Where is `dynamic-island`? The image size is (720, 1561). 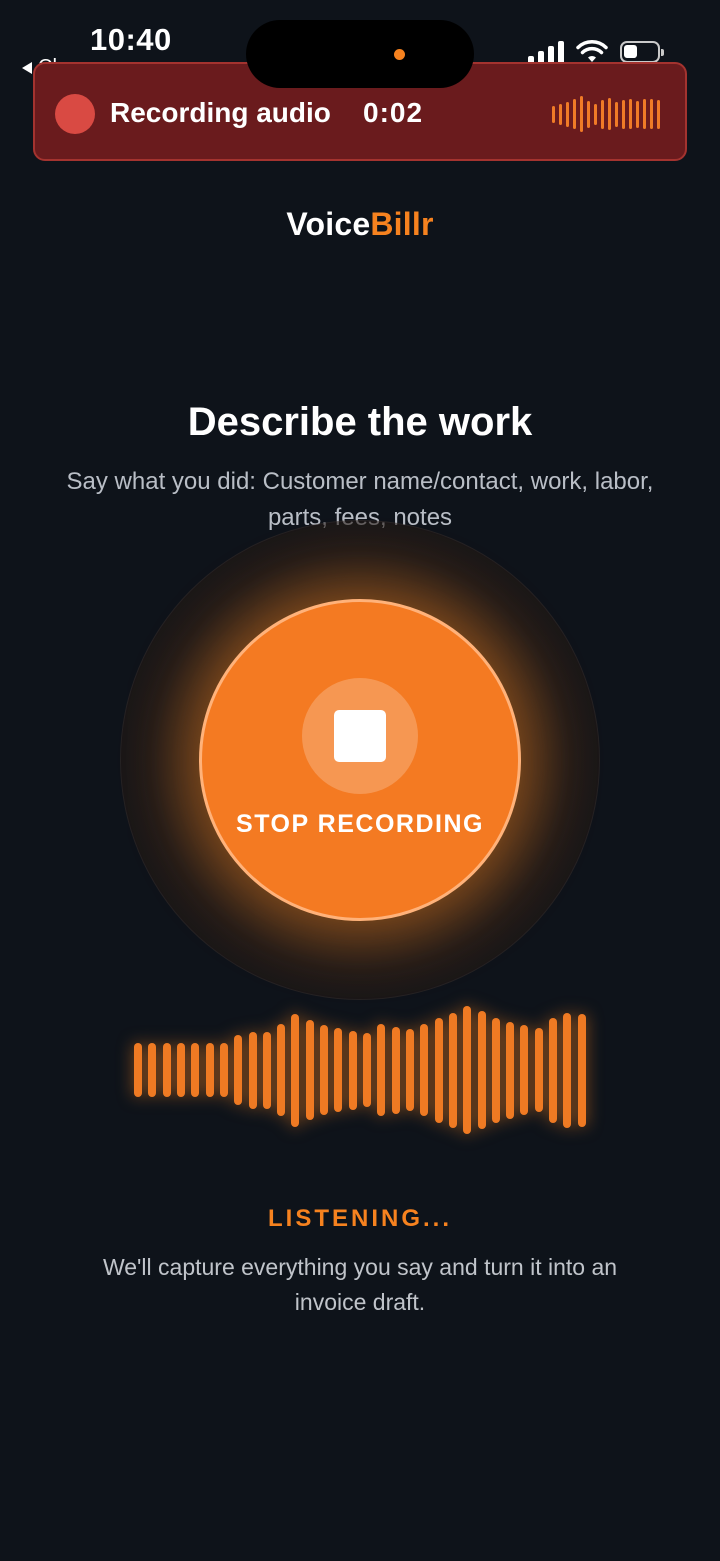 dynamic-island is located at coordinates (360, 54).